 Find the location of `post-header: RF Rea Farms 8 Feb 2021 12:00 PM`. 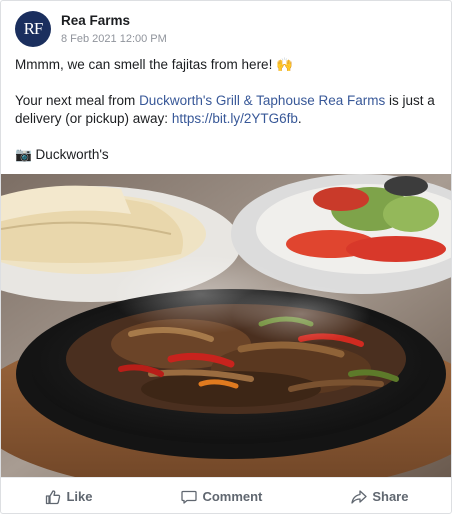

post-header: RF Rea Farms 8 Feb 2021 12:00 PM is located at coordinates (91, 29).